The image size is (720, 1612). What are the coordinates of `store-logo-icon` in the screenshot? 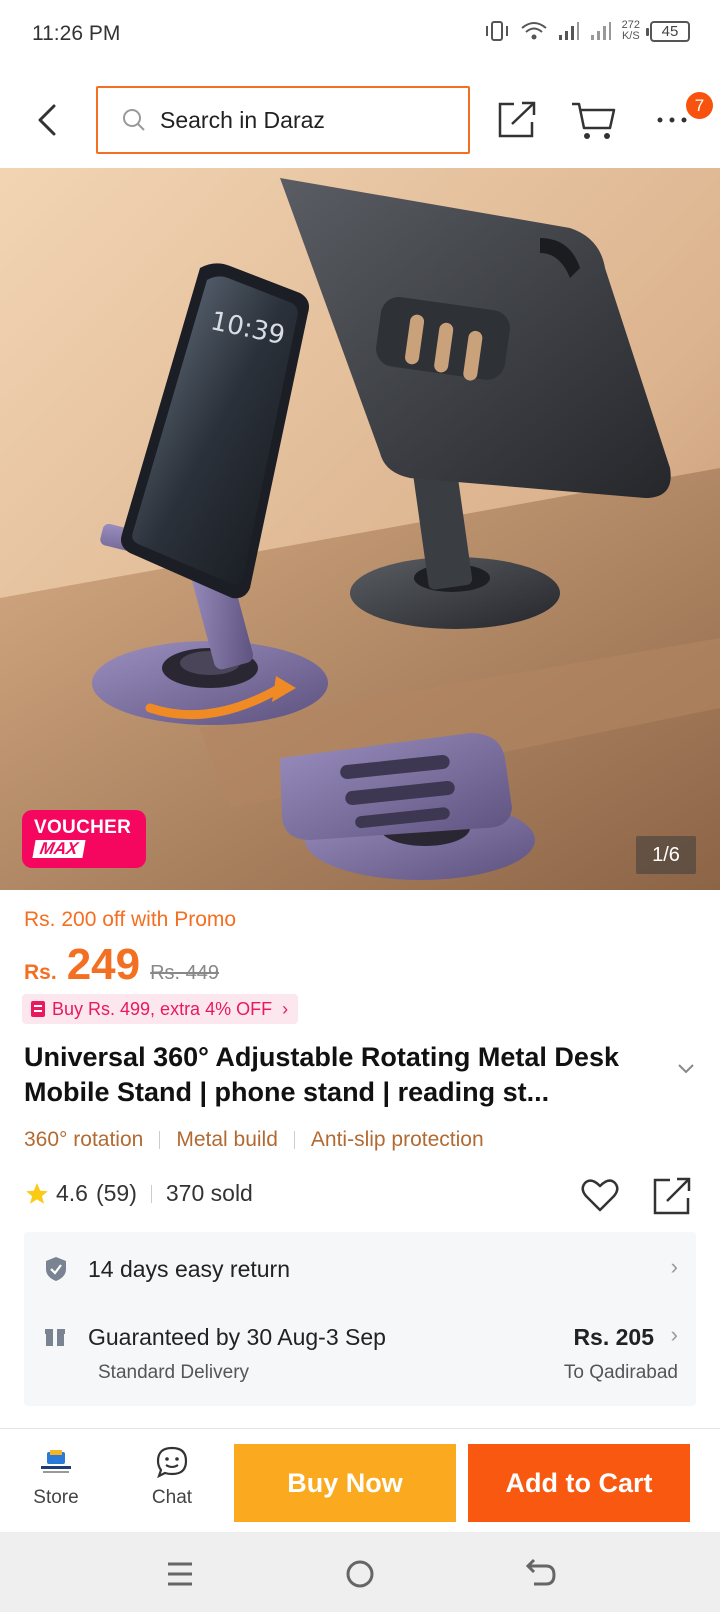 It's located at (56, 1461).